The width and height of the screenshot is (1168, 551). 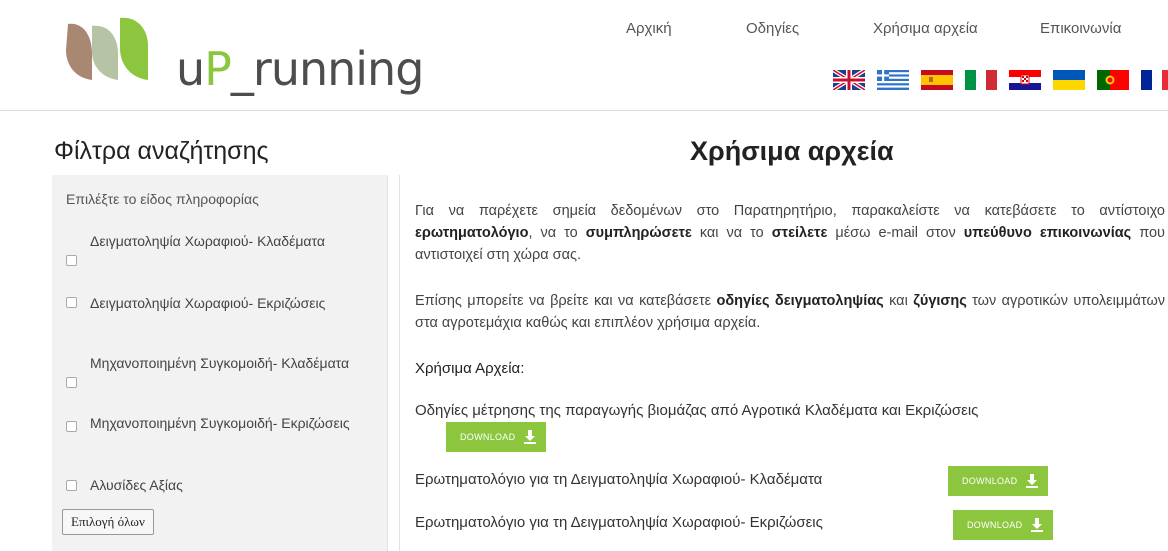 What do you see at coordinates (136, 485) in the screenshot?
I see `filter-option-label: Αλυσίδες Αξίας` at bounding box center [136, 485].